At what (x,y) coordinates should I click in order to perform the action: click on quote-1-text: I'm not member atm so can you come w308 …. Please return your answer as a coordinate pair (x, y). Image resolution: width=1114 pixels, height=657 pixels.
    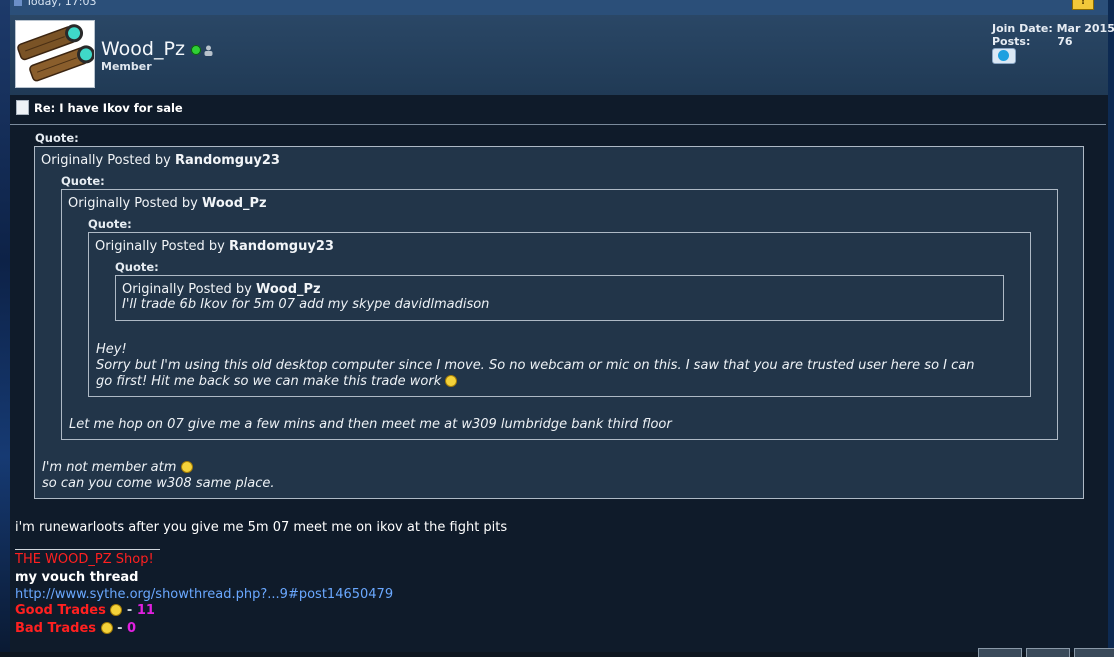
    Looking at the image, I should click on (158, 475).